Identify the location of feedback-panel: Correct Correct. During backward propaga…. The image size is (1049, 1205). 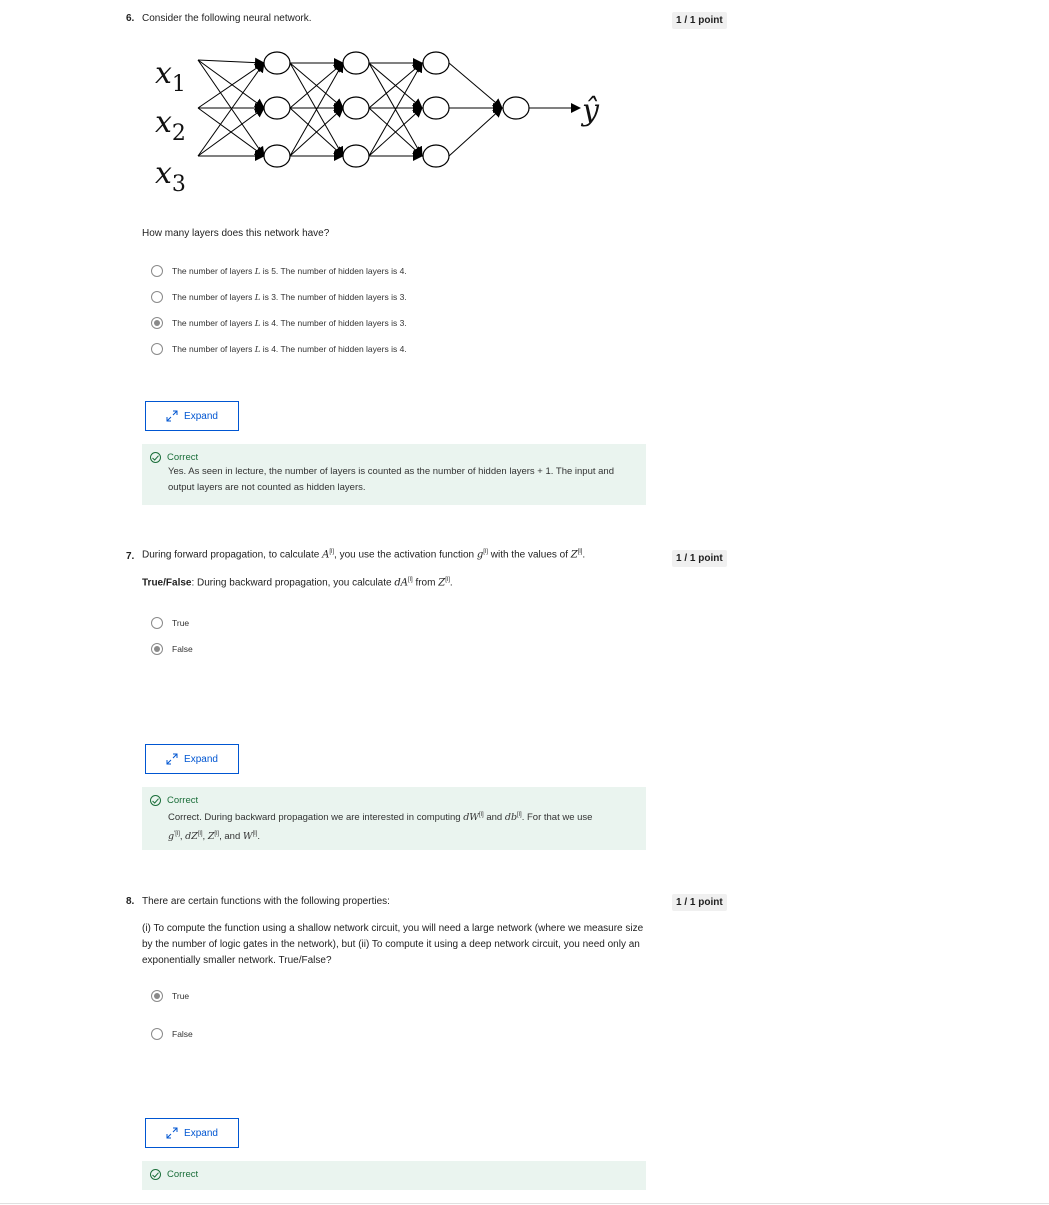
(394, 818).